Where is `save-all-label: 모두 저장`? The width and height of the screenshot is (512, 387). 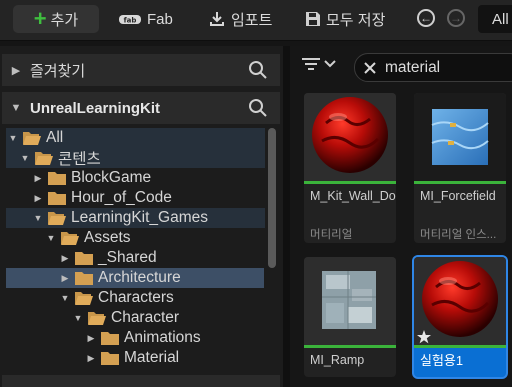
save-all-label: 모두 저장 is located at coordinates (356, 20).